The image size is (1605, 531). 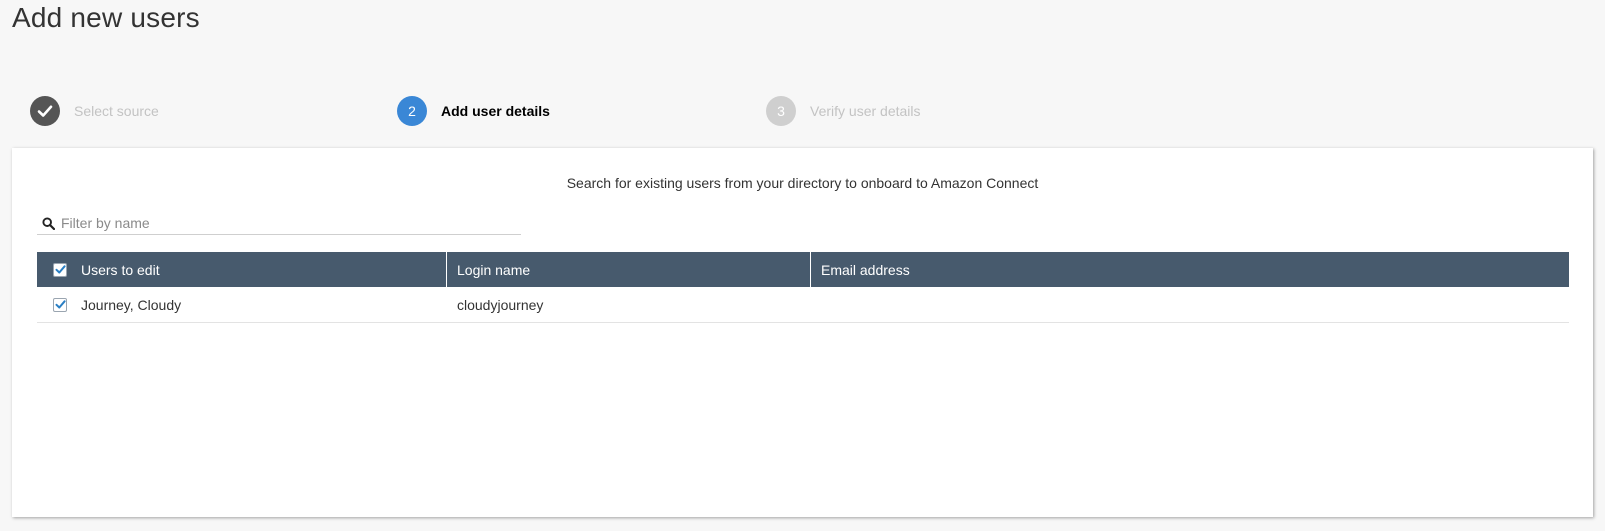 What do you see at coordinates (412, 111) in the screenshot?
I see `step-number: 2` at bounding box center [412, 111].